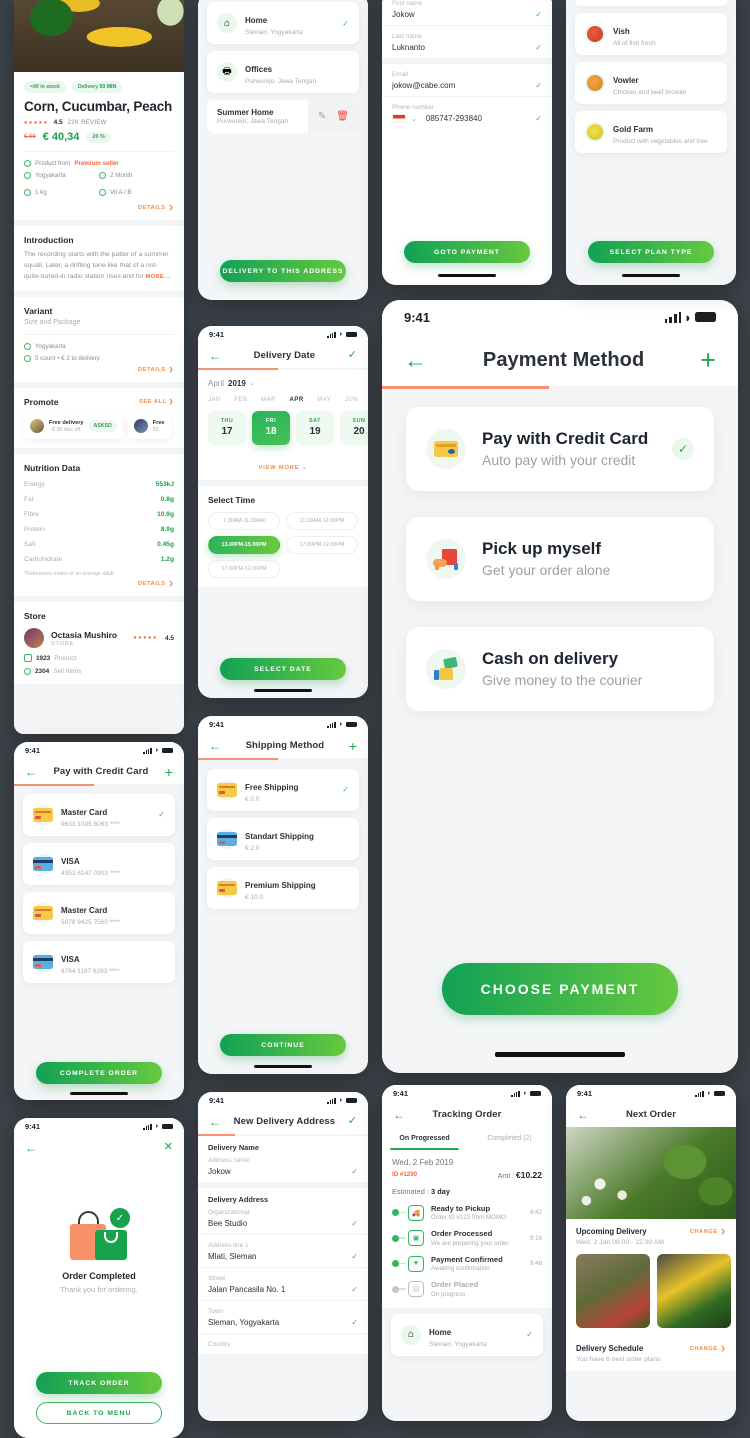 This screenshot has width=750, height=1438. I want to click on first-name-field: Jokow ✓, so click(467, 14).